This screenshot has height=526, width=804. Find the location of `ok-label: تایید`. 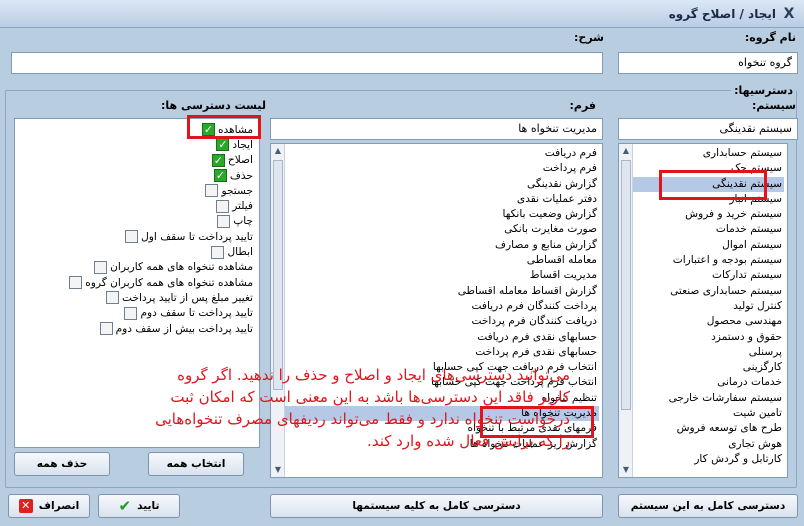

ok-label: تایید is located at coordinates (148, 506).